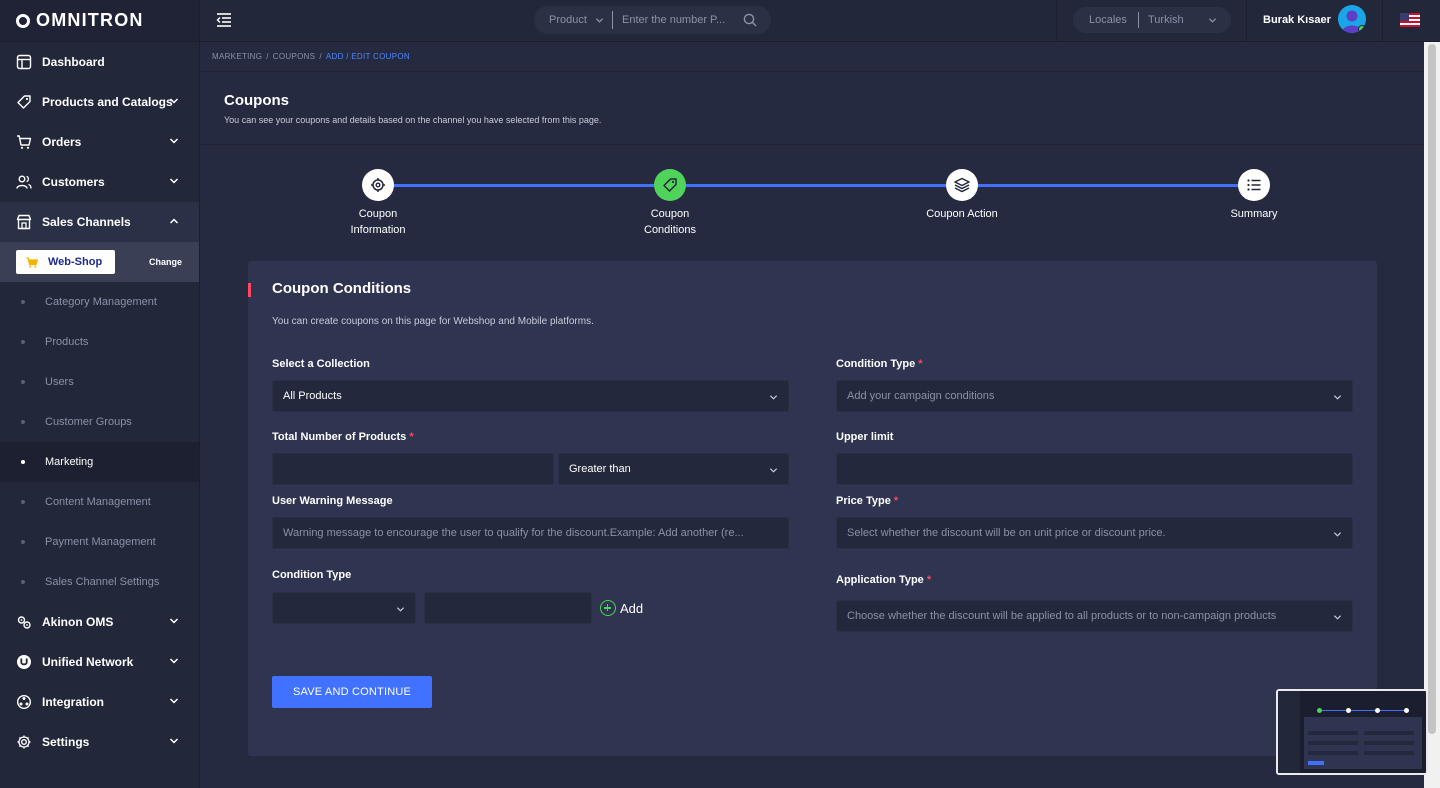 The image size is (1440, 788). I want to click on logo-text: OMNITRON, so click(90, 20).